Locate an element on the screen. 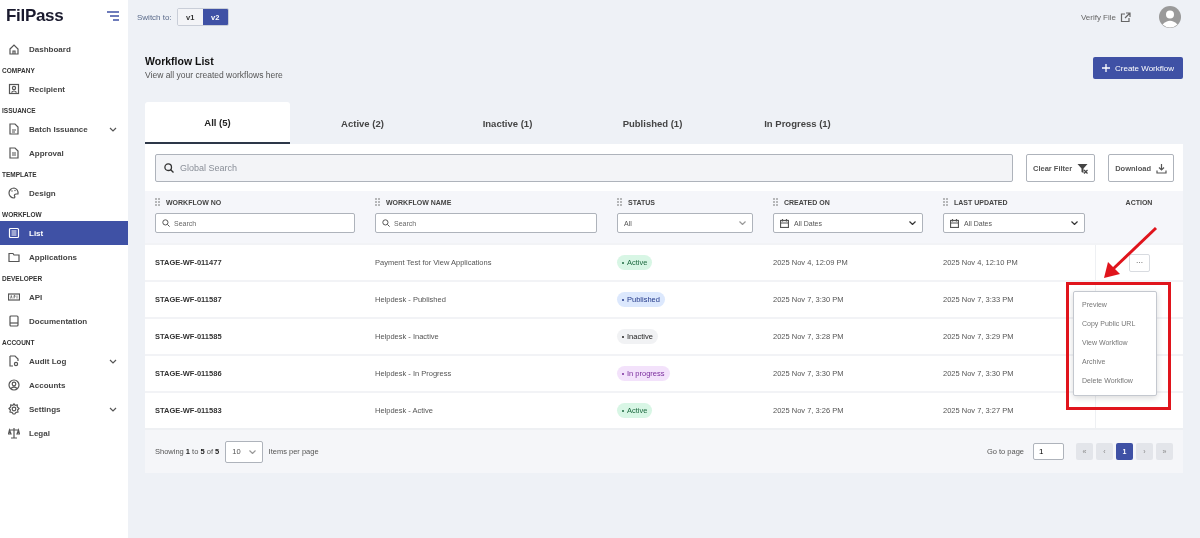  page-number-field: 1 is located at coordinates (1048, 451).